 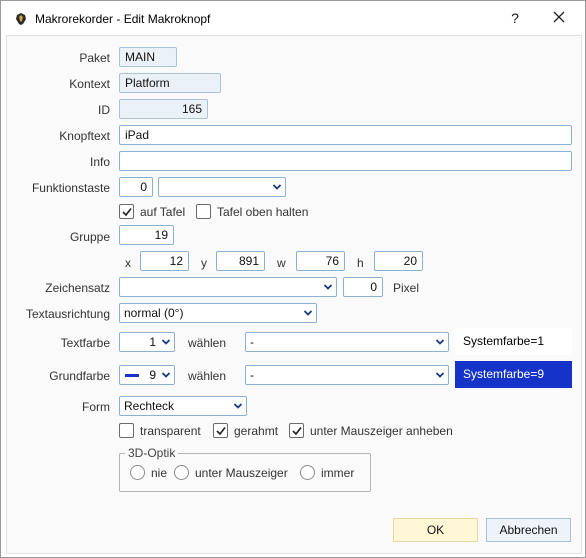 I want to click on optik-option-nie-label: nie, so click(x=159, y=473).